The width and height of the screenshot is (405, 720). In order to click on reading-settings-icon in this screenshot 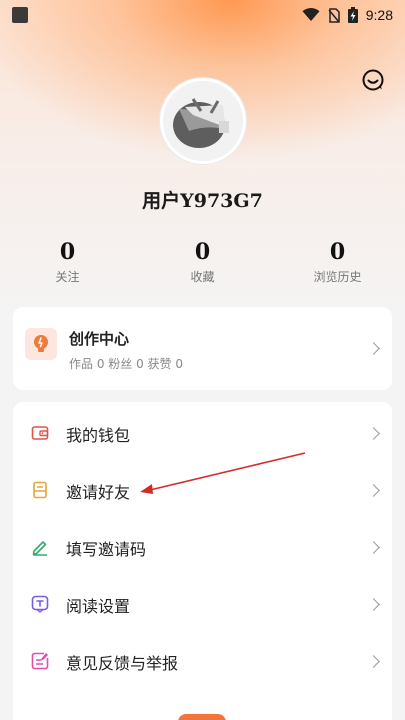, I will do `click(40, 604)`.